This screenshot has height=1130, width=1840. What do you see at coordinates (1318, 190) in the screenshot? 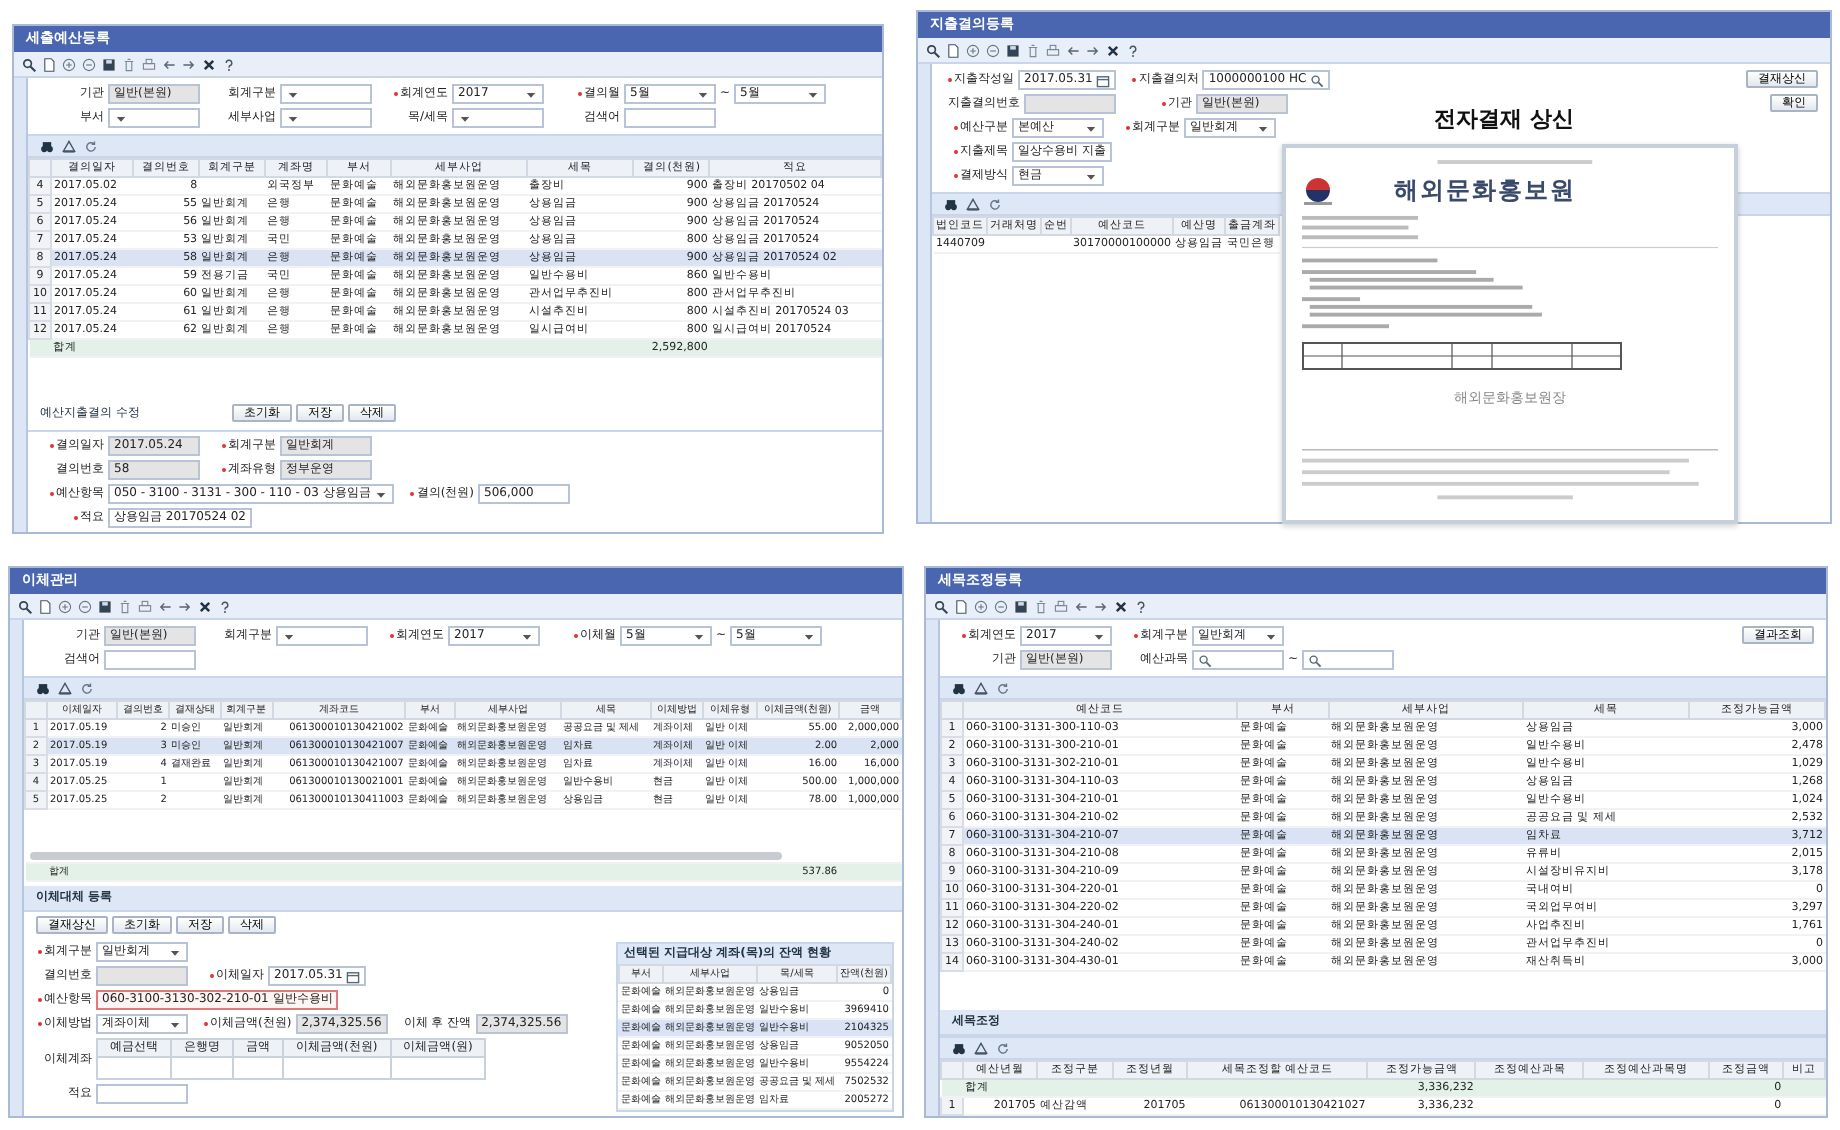
I see `emblem-icon` at bounding box center [1318, 190].